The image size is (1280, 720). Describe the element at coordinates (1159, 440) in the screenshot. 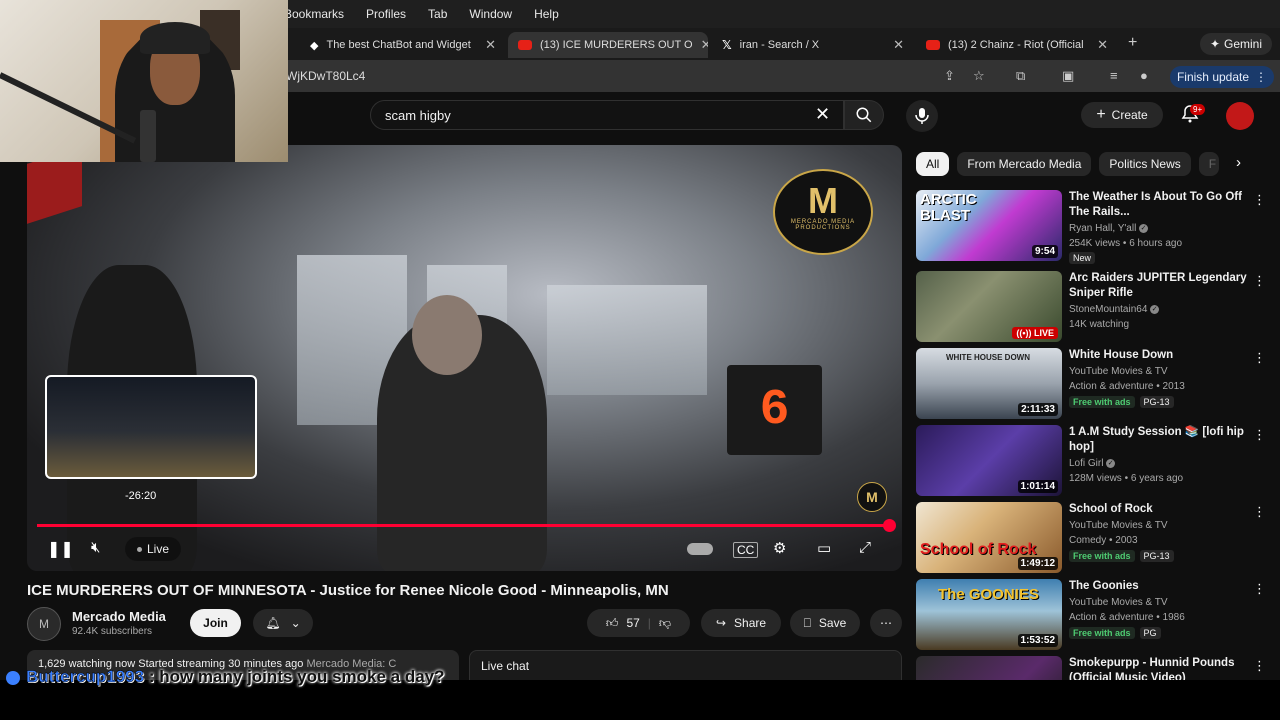

I see `recommendation-title: 1 A.M Study Session 📚 [lofi hip hop]` at that location.